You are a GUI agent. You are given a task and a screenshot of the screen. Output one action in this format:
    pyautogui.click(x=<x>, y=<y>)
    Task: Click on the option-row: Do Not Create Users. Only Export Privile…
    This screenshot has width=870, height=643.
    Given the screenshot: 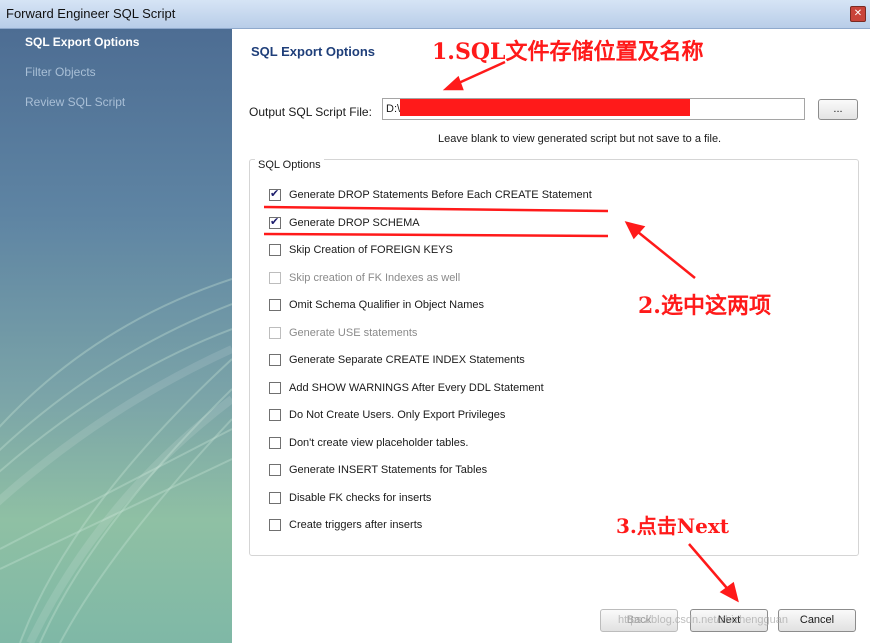 What is the action you would take?
    pyautogui.click(x=387, y=415)
    